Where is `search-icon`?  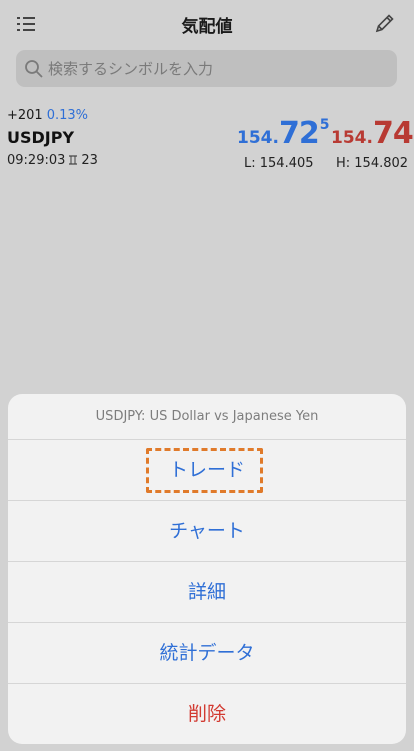
search-icon is located at coordinates (34, 69).